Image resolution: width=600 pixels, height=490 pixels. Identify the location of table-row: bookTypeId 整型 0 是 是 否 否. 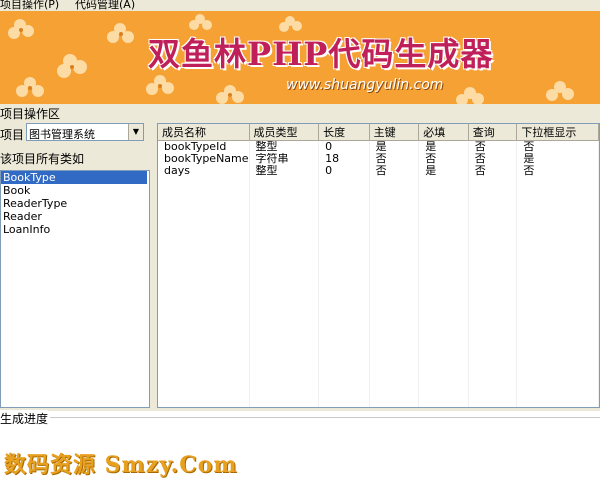
(378, 146).